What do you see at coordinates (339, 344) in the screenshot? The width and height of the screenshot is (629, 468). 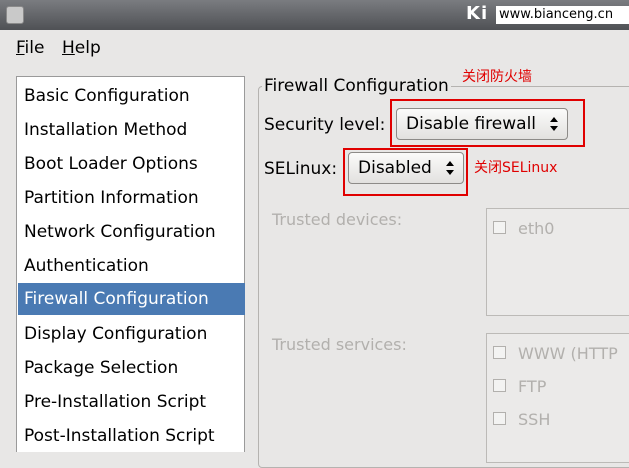 I see `trusted-services-label: Trusted services:` at bounding box center [339, 344].